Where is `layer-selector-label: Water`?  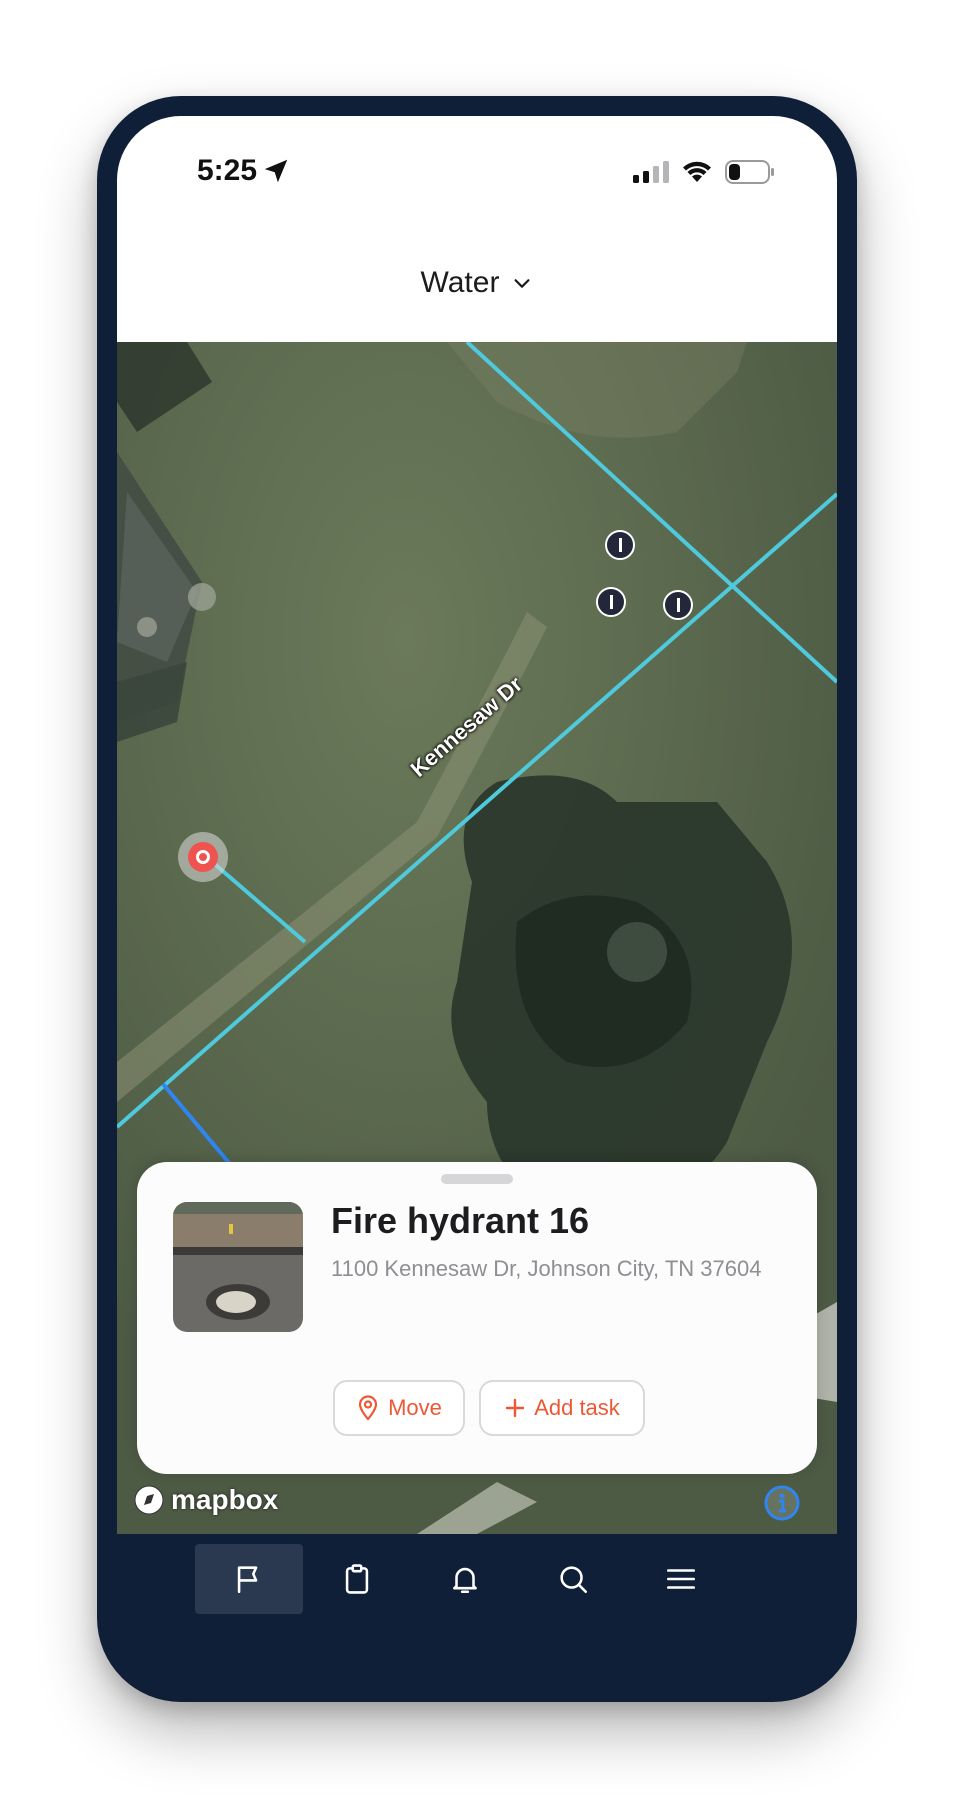 layer-selector-label: Water is located at coordinates (460, 282).